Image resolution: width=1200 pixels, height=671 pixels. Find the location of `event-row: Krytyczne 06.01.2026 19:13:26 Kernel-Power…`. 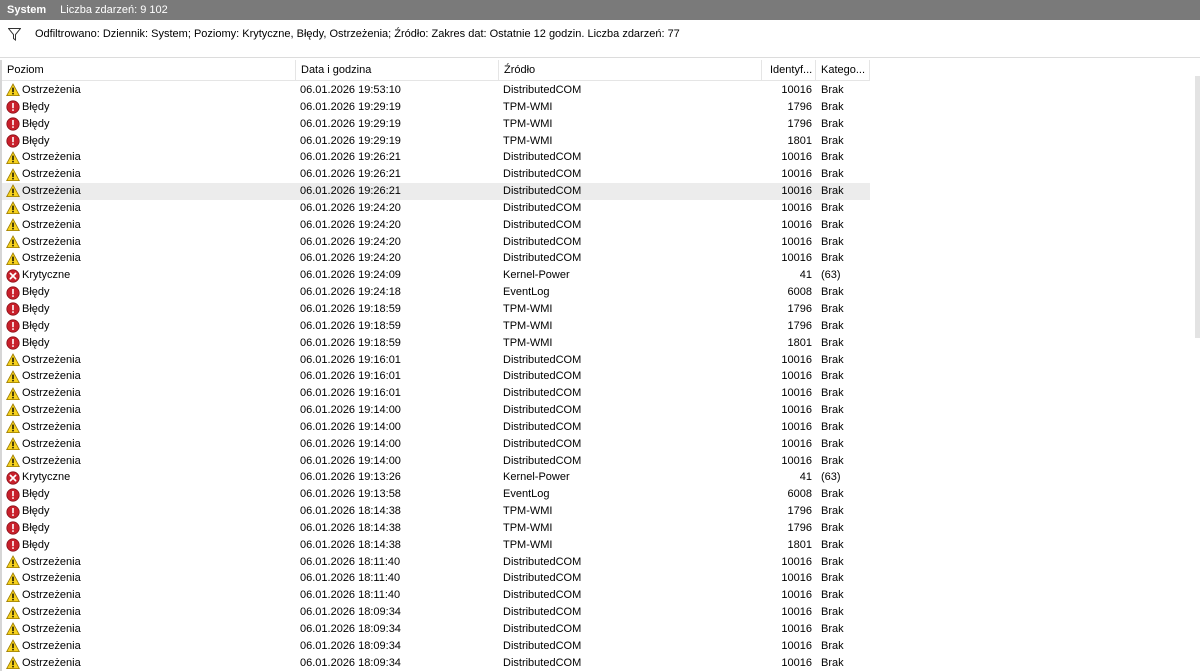

event-row: Krytyczne 06.01.2026 19:13:26 Kernel-Power… is located at coordinates (436, 477).